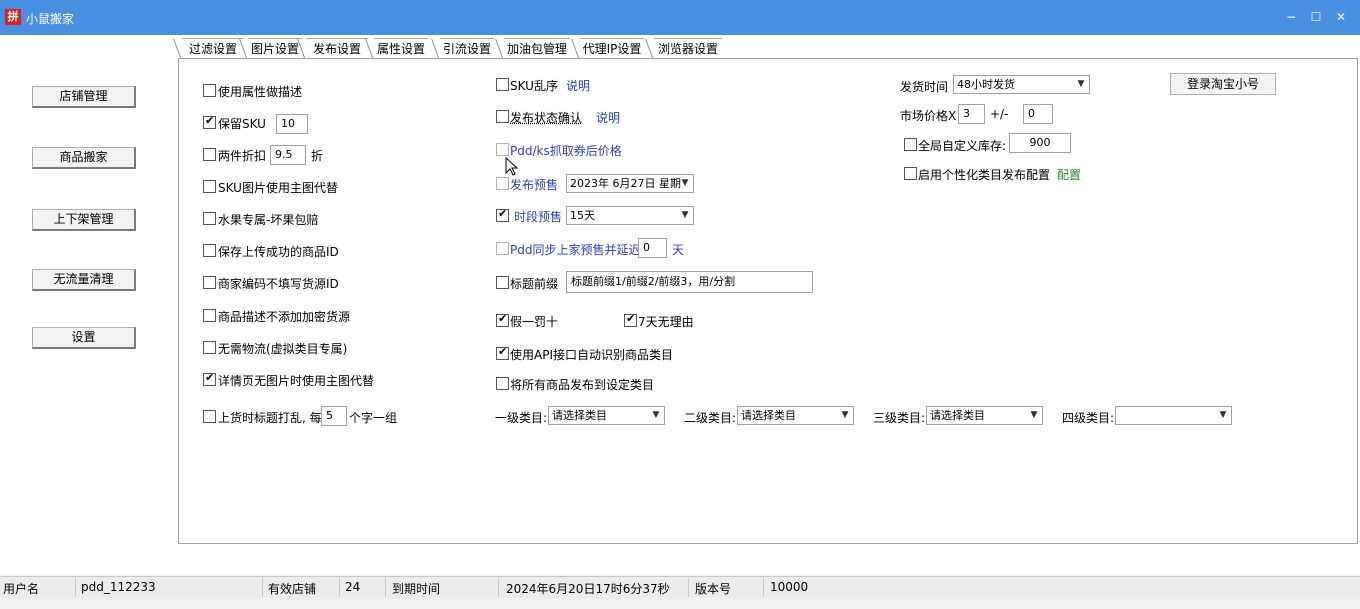 The image size is (1360, 609). I want to click on presale-date-value: 2023年 6月27日 星期, so click(625, 183).